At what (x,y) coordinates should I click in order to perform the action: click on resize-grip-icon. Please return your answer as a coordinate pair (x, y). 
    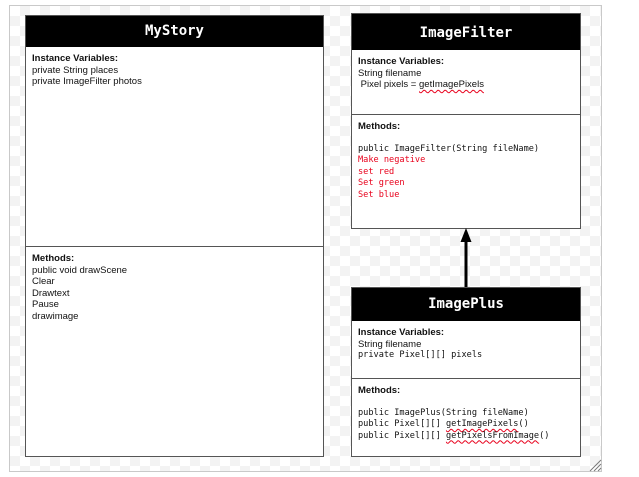
    Looking at the image, I should click on (595, 465).